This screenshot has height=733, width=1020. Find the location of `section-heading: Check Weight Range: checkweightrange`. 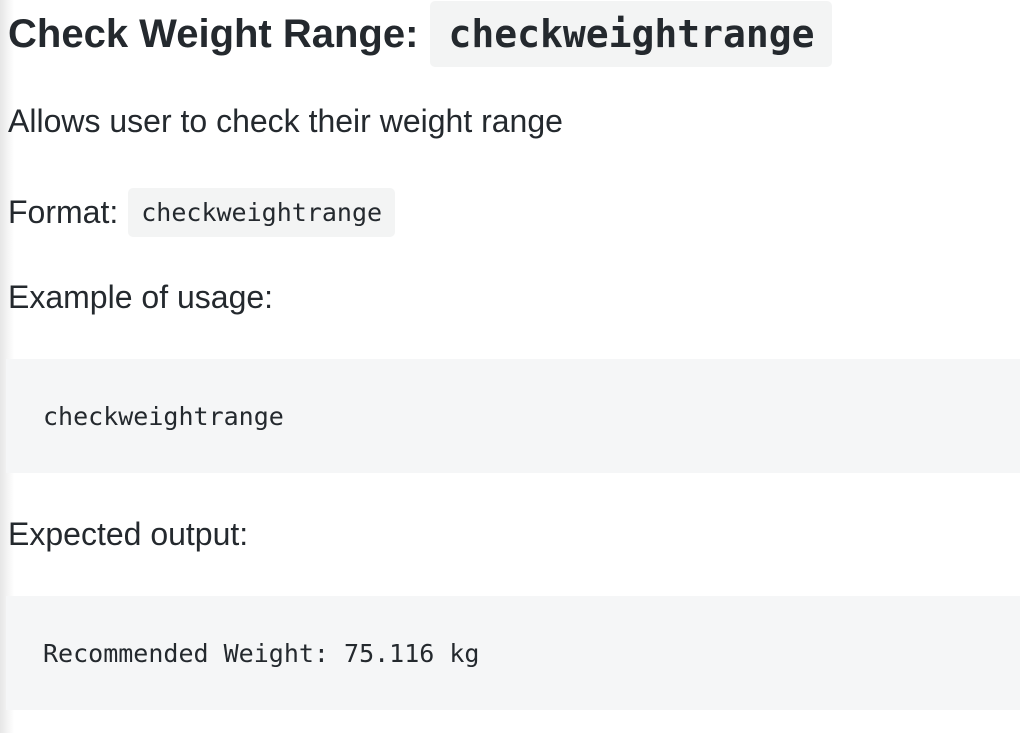

section-heading: Check Weight Range: checkweightrange is located at coordinates (420, 34).